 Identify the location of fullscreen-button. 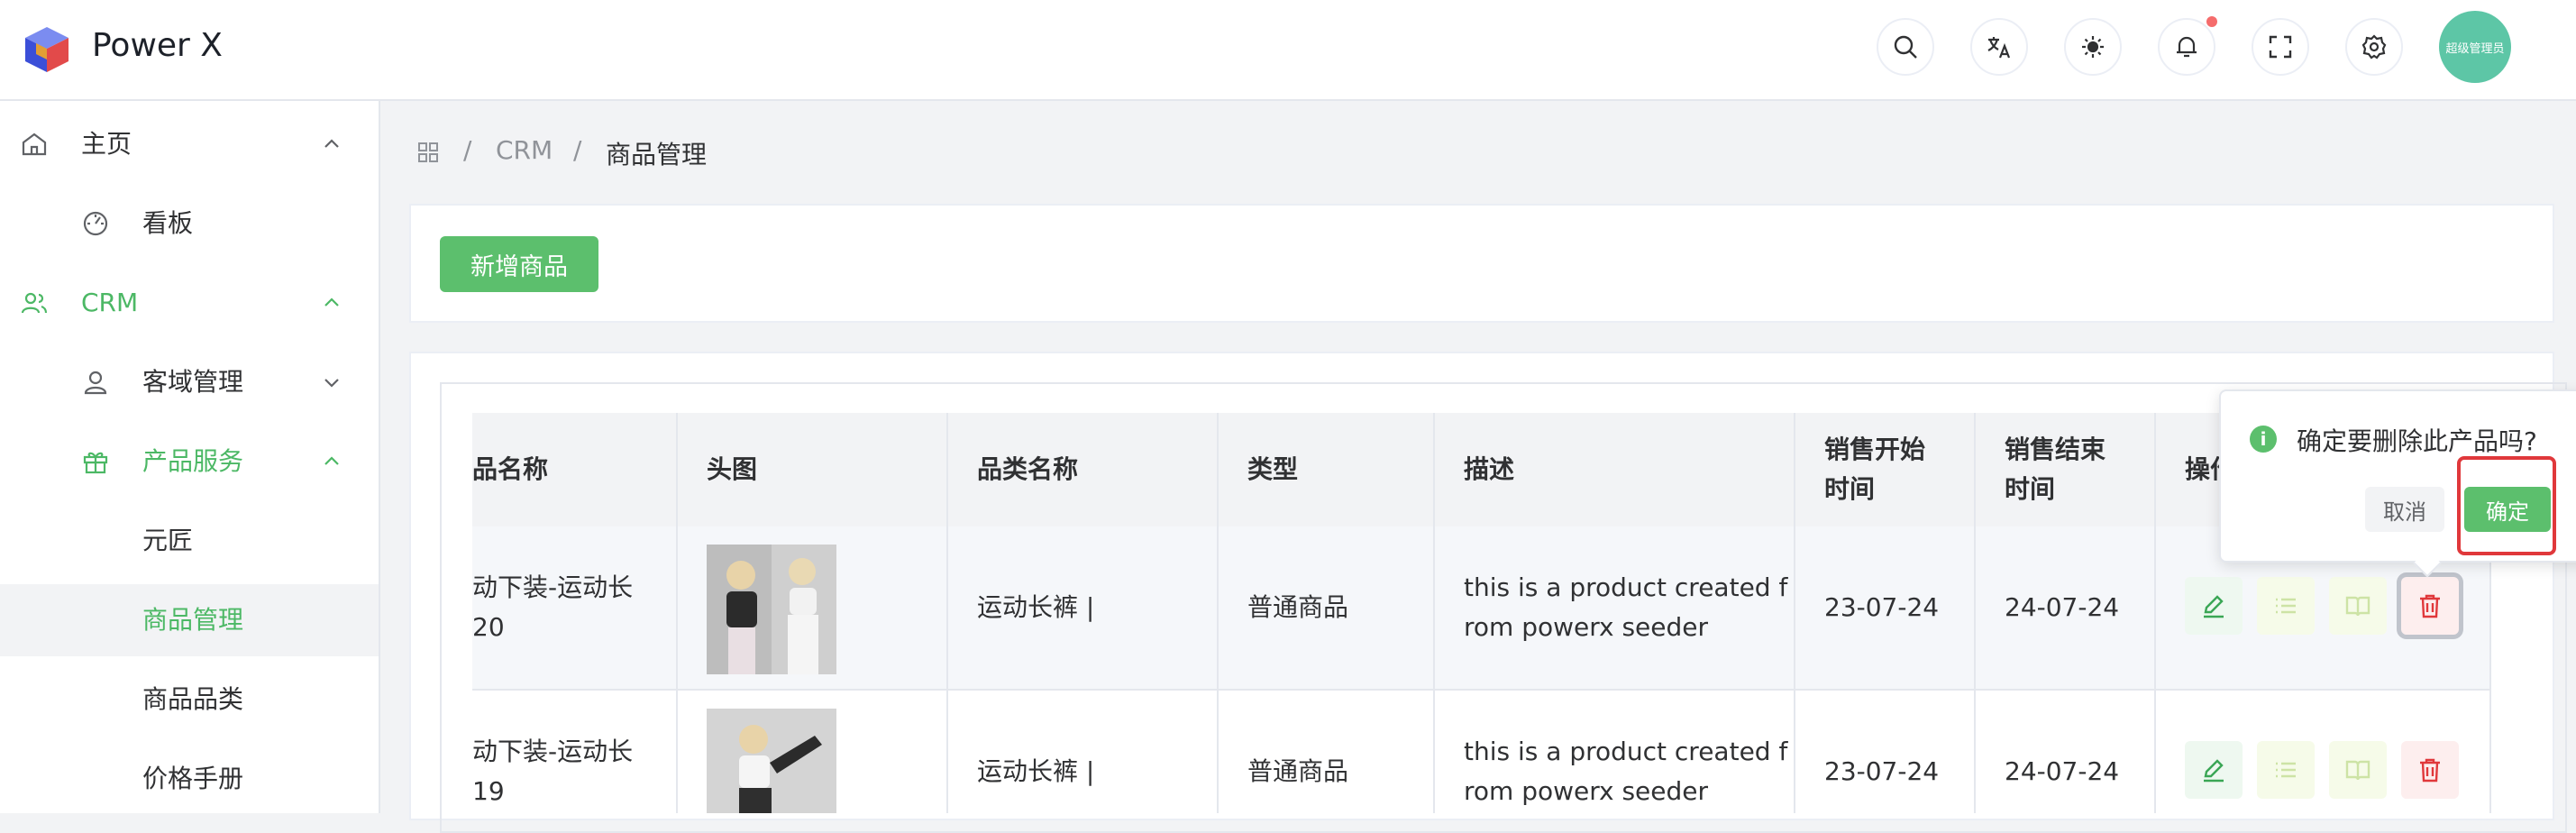
(2280, 47).